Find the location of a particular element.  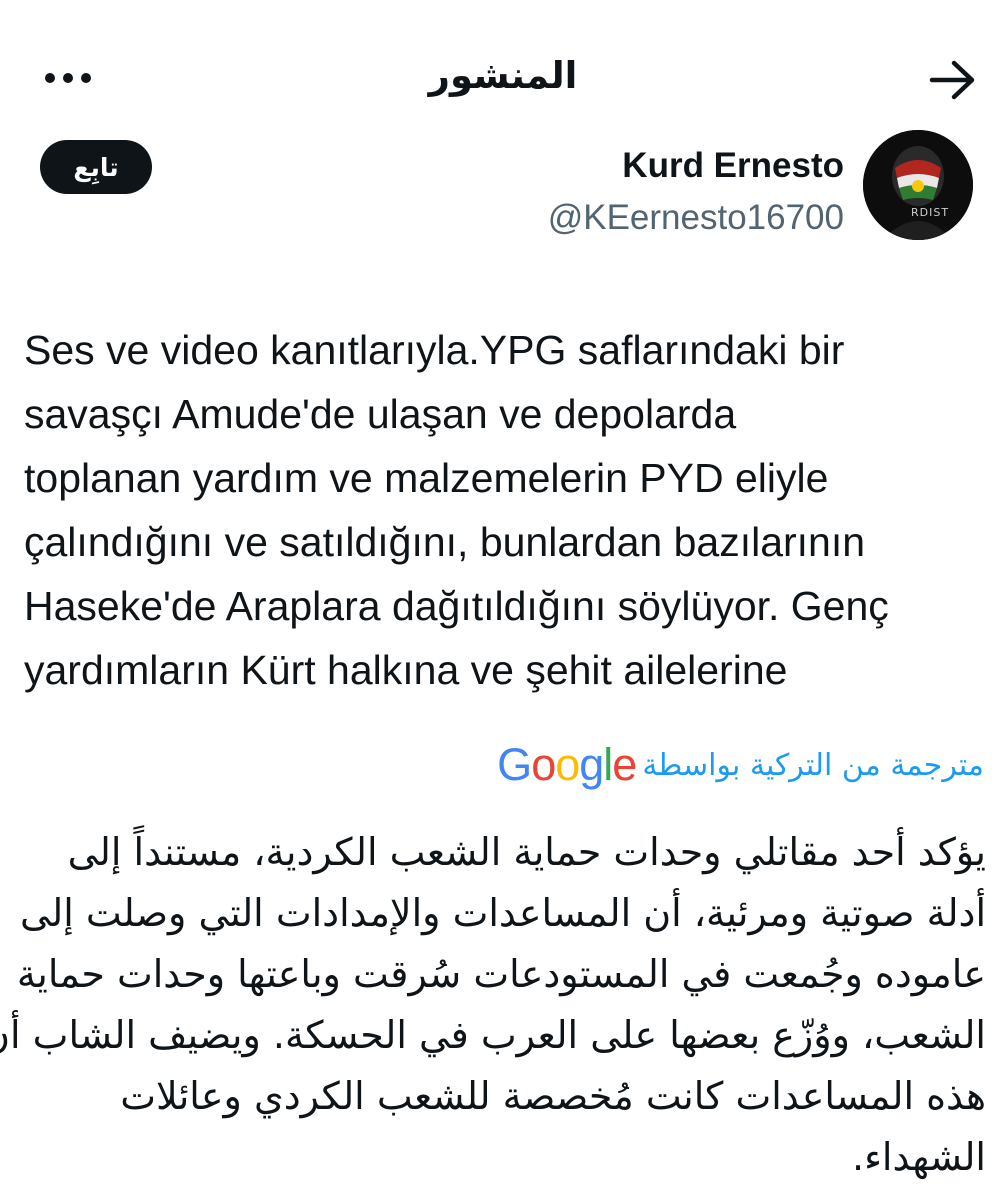

google-logo: Google is located at coordinates (567, 765).